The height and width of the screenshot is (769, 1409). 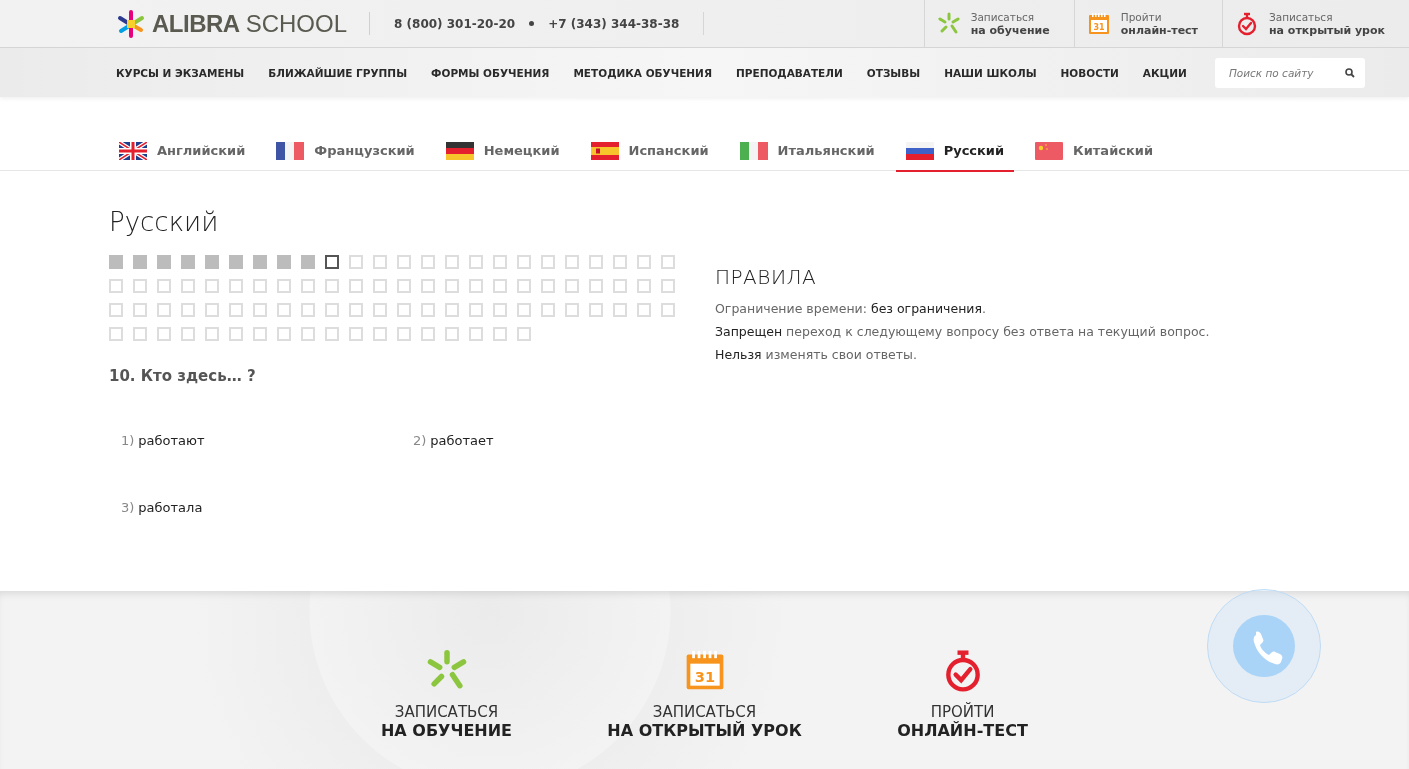 I want to click on header-action-link: Записаться на открытый урок, so click(x=1315, y=23).